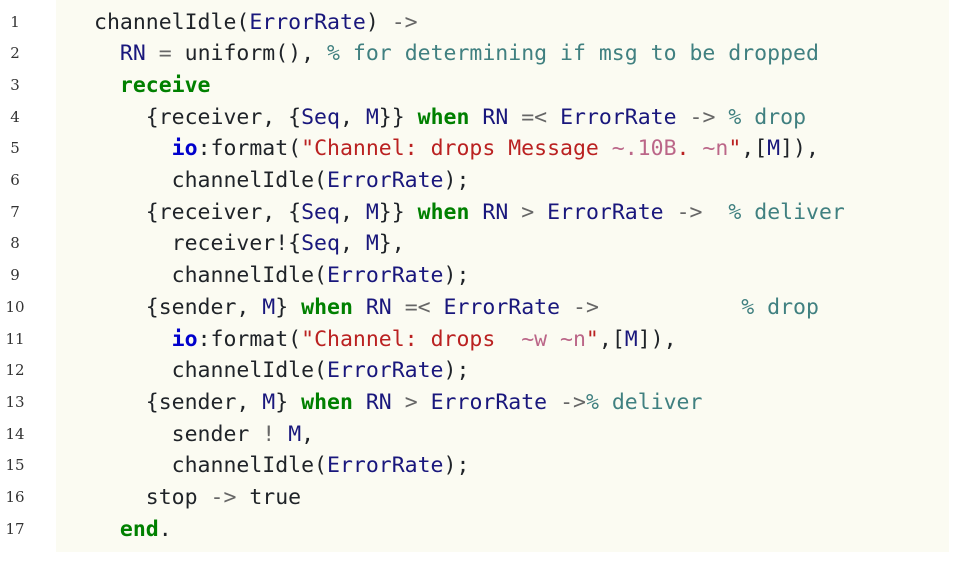  Describe the element at coordinates (15, 84) in the screenshot. I see `line-number: 3` at that location.